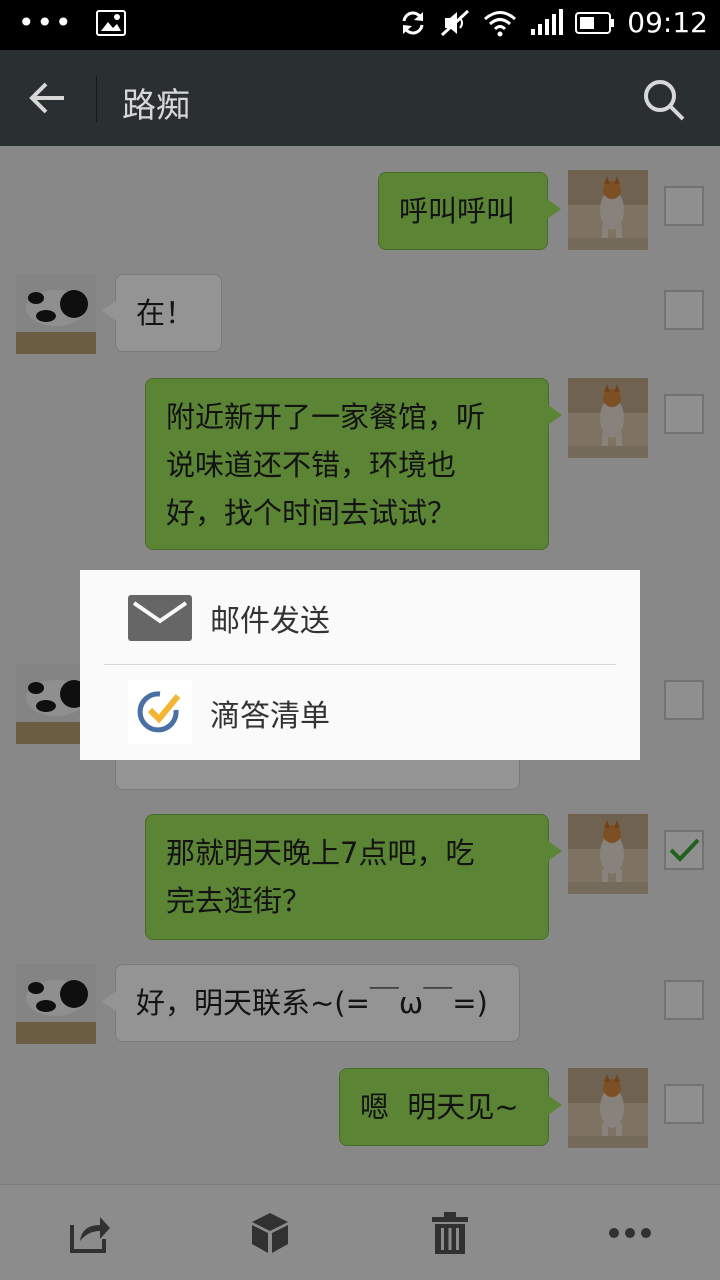  What do you see at coordinates (96, 99) in the screenshot?
I see `header-divider` at bounding box center [96, 99].